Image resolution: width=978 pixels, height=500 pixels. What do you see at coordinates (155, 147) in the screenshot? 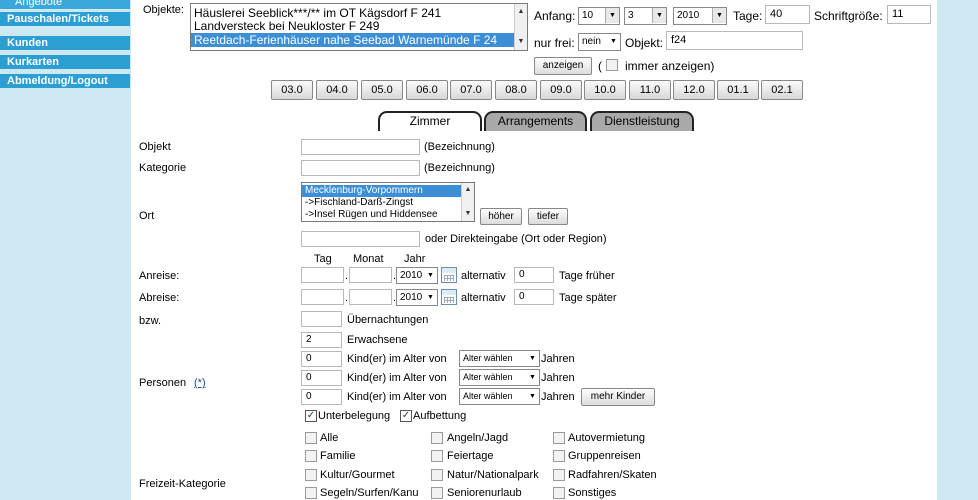
I see `objekt-field-label: Objekt` at bounding box center [155, 147].